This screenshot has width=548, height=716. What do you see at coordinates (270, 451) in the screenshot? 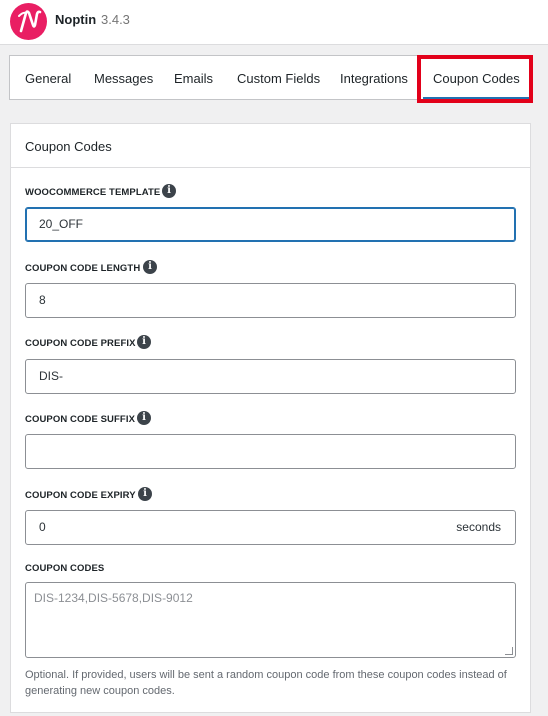
I see `coupon-suffix-input` at bounding box center [270, 451].